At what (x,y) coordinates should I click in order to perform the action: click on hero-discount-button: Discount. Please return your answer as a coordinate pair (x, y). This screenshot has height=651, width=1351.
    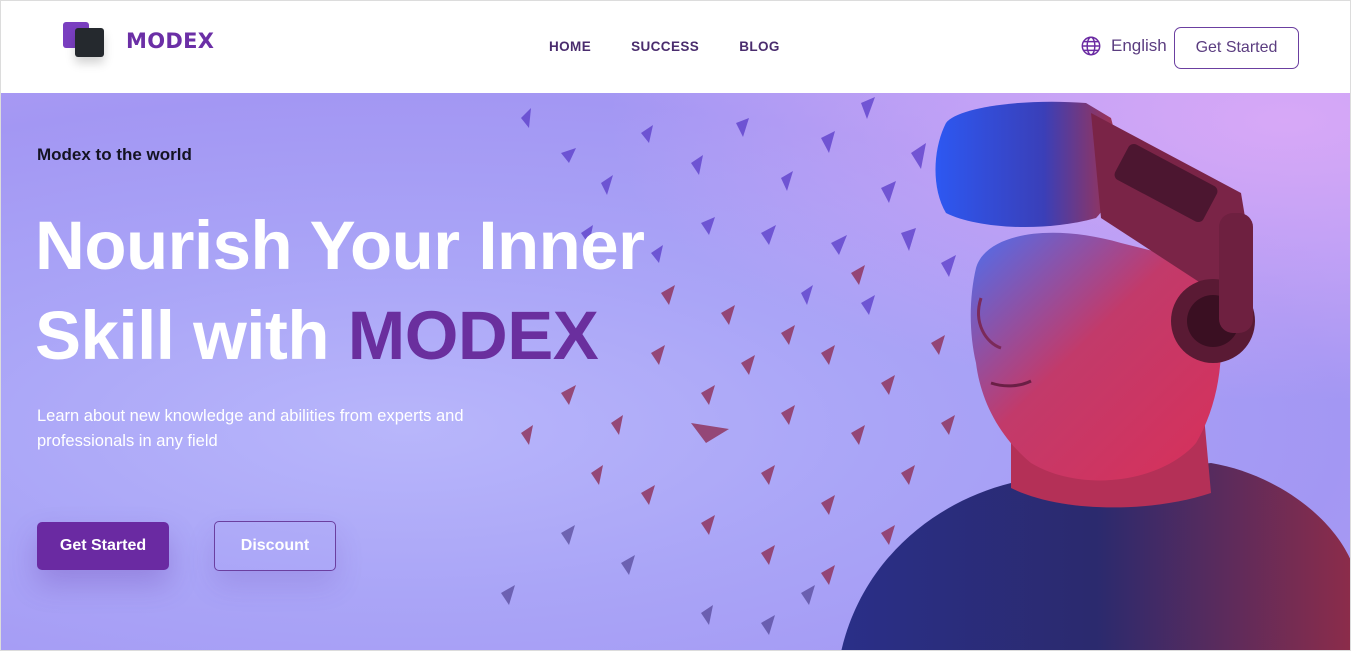
    Looking at the image, I should click on (275, 546).